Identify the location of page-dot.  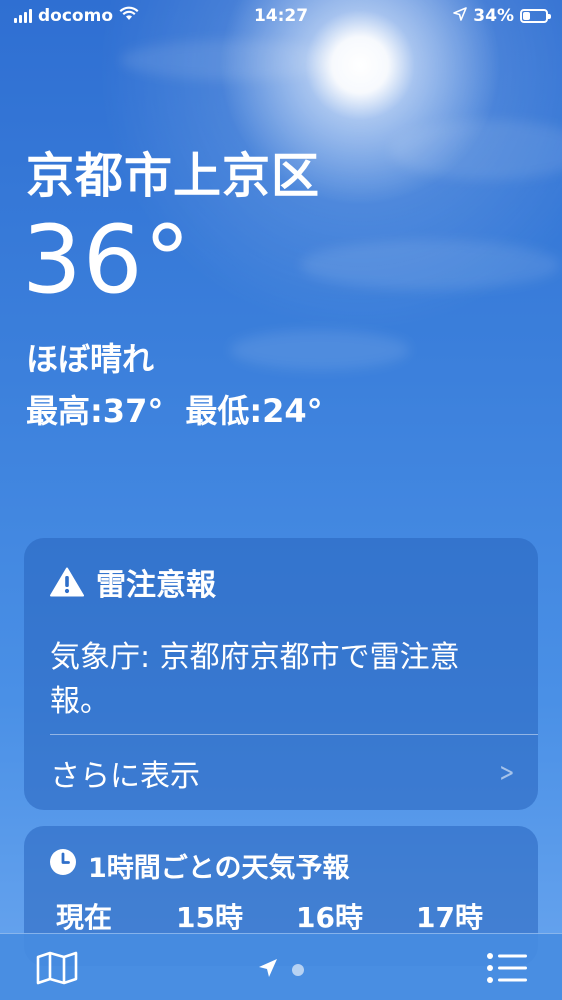
(298, 970).